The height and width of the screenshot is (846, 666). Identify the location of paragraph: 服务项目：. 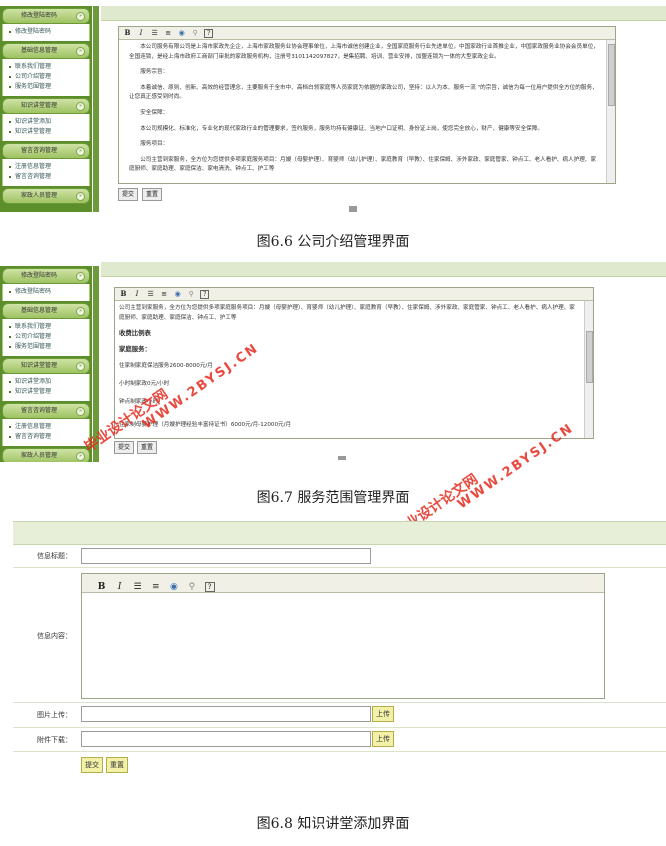
(154, 144).